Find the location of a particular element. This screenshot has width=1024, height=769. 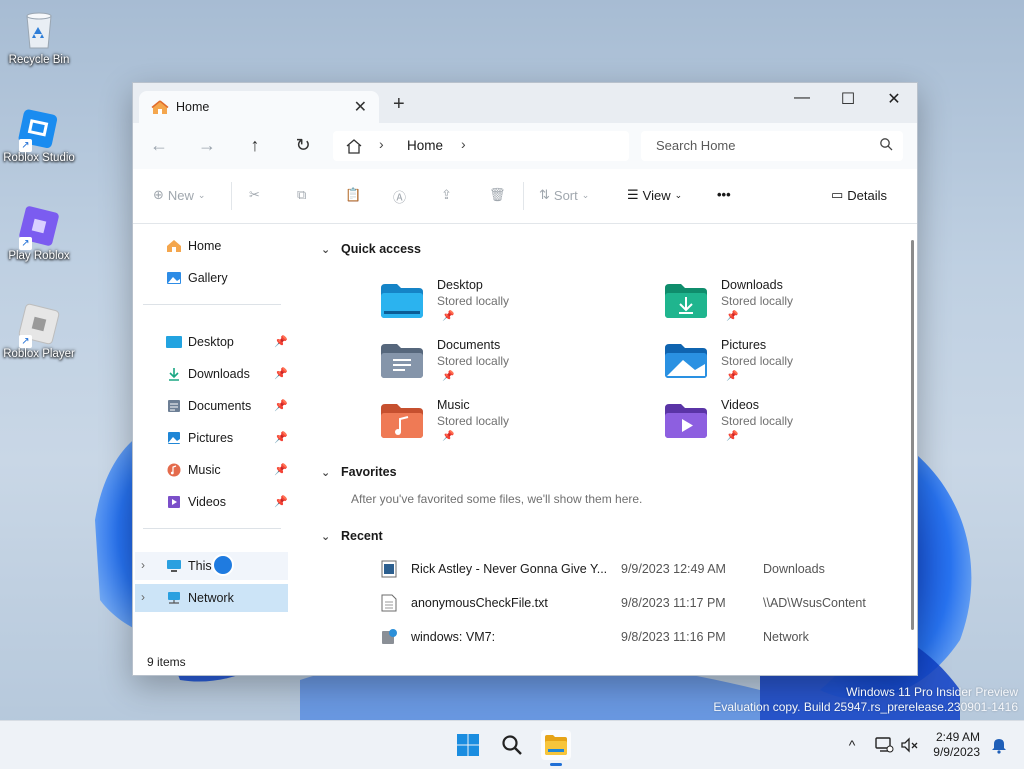

desktop-icon-recycle-bin: Recycle Bin is located at coordinates (39, 37).